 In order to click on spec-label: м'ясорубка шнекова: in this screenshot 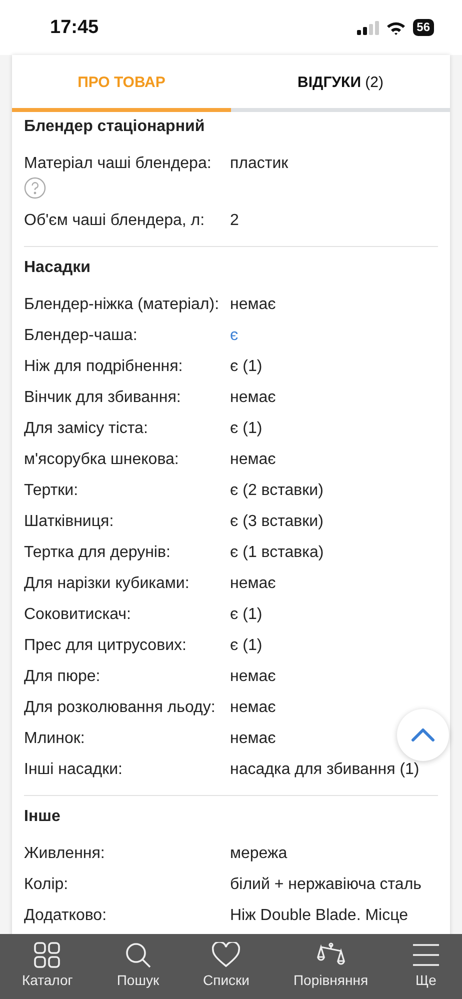, I will do `click(101, 459)`.